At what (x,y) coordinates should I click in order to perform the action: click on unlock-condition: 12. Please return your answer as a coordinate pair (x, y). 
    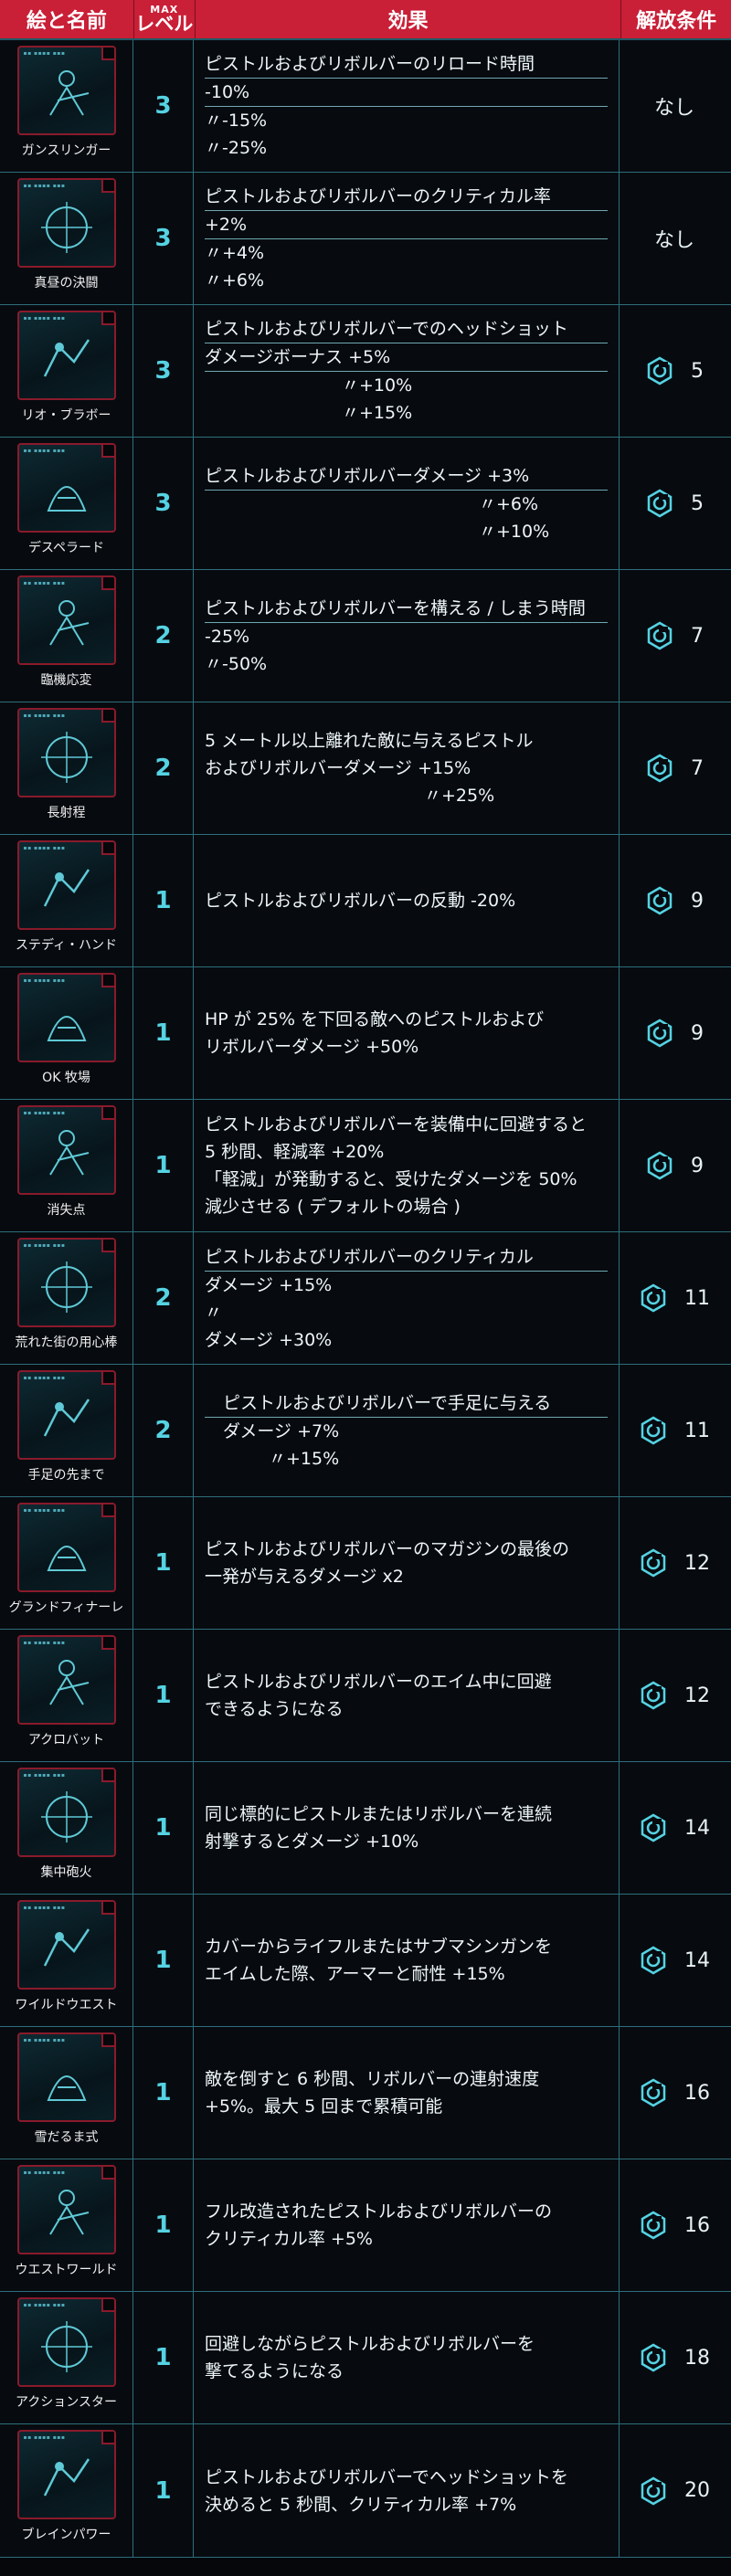
    Looking at the image, I should click on (674, 1563).